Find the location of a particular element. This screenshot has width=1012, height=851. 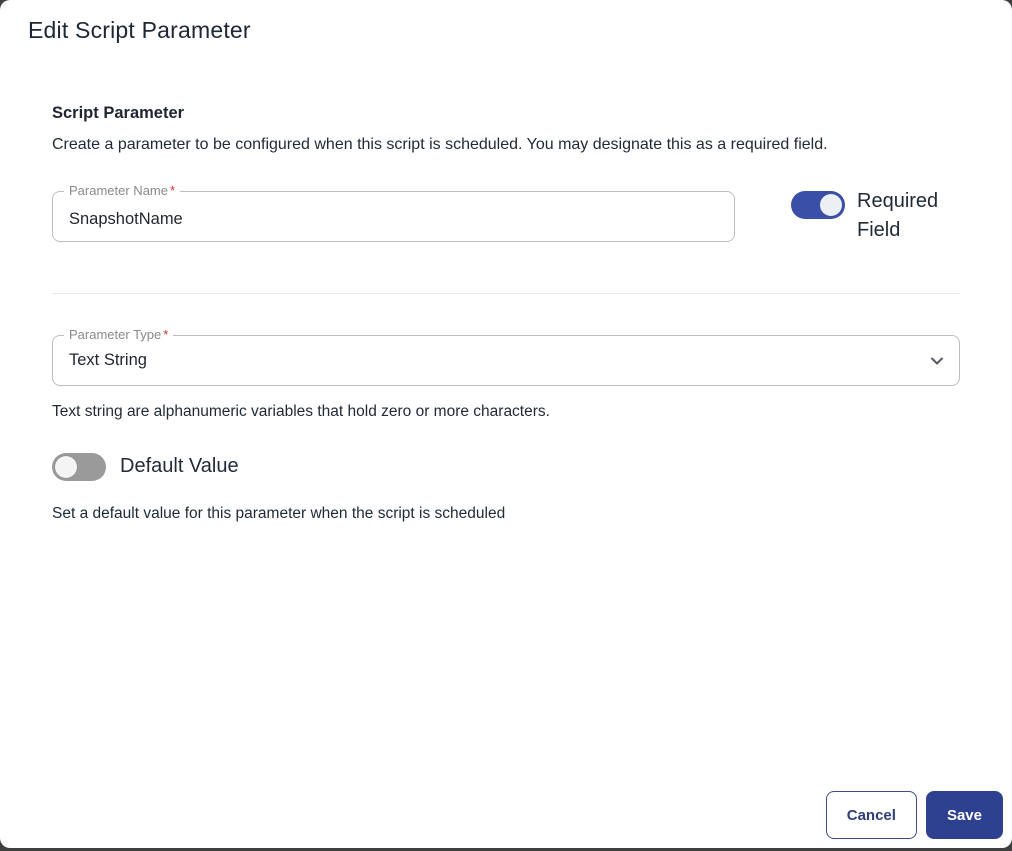

parameter-name-field-wrapper: Parameter Name * is located at coordinates (393, 212).